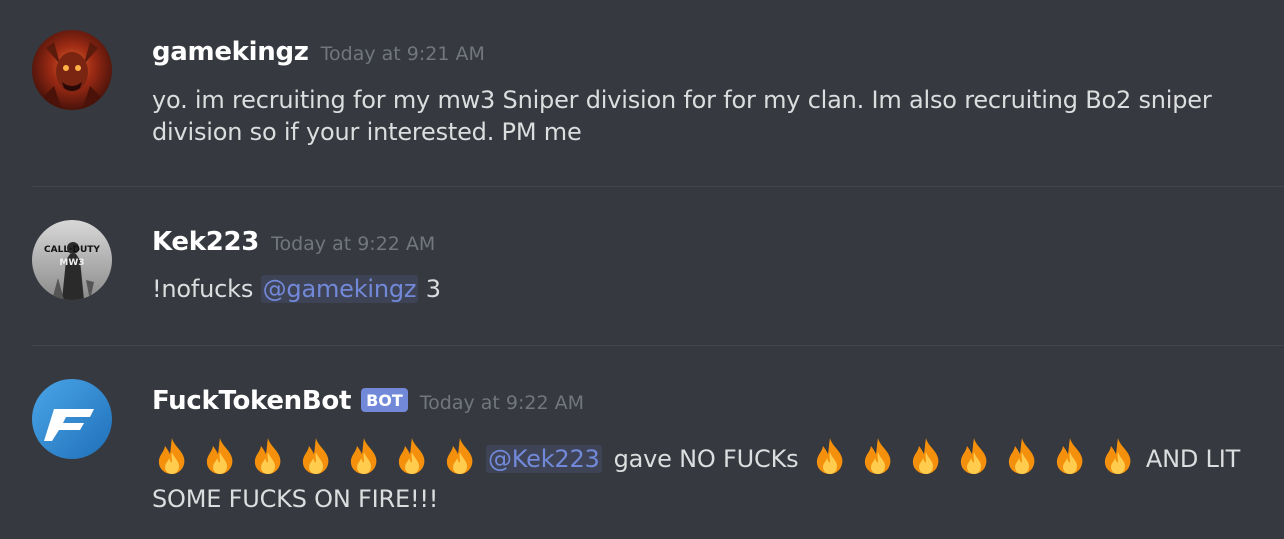  I want to click on call-of-duty-mw3-avatar-icon: CALL·DUTY MW3, so click(72, 260).